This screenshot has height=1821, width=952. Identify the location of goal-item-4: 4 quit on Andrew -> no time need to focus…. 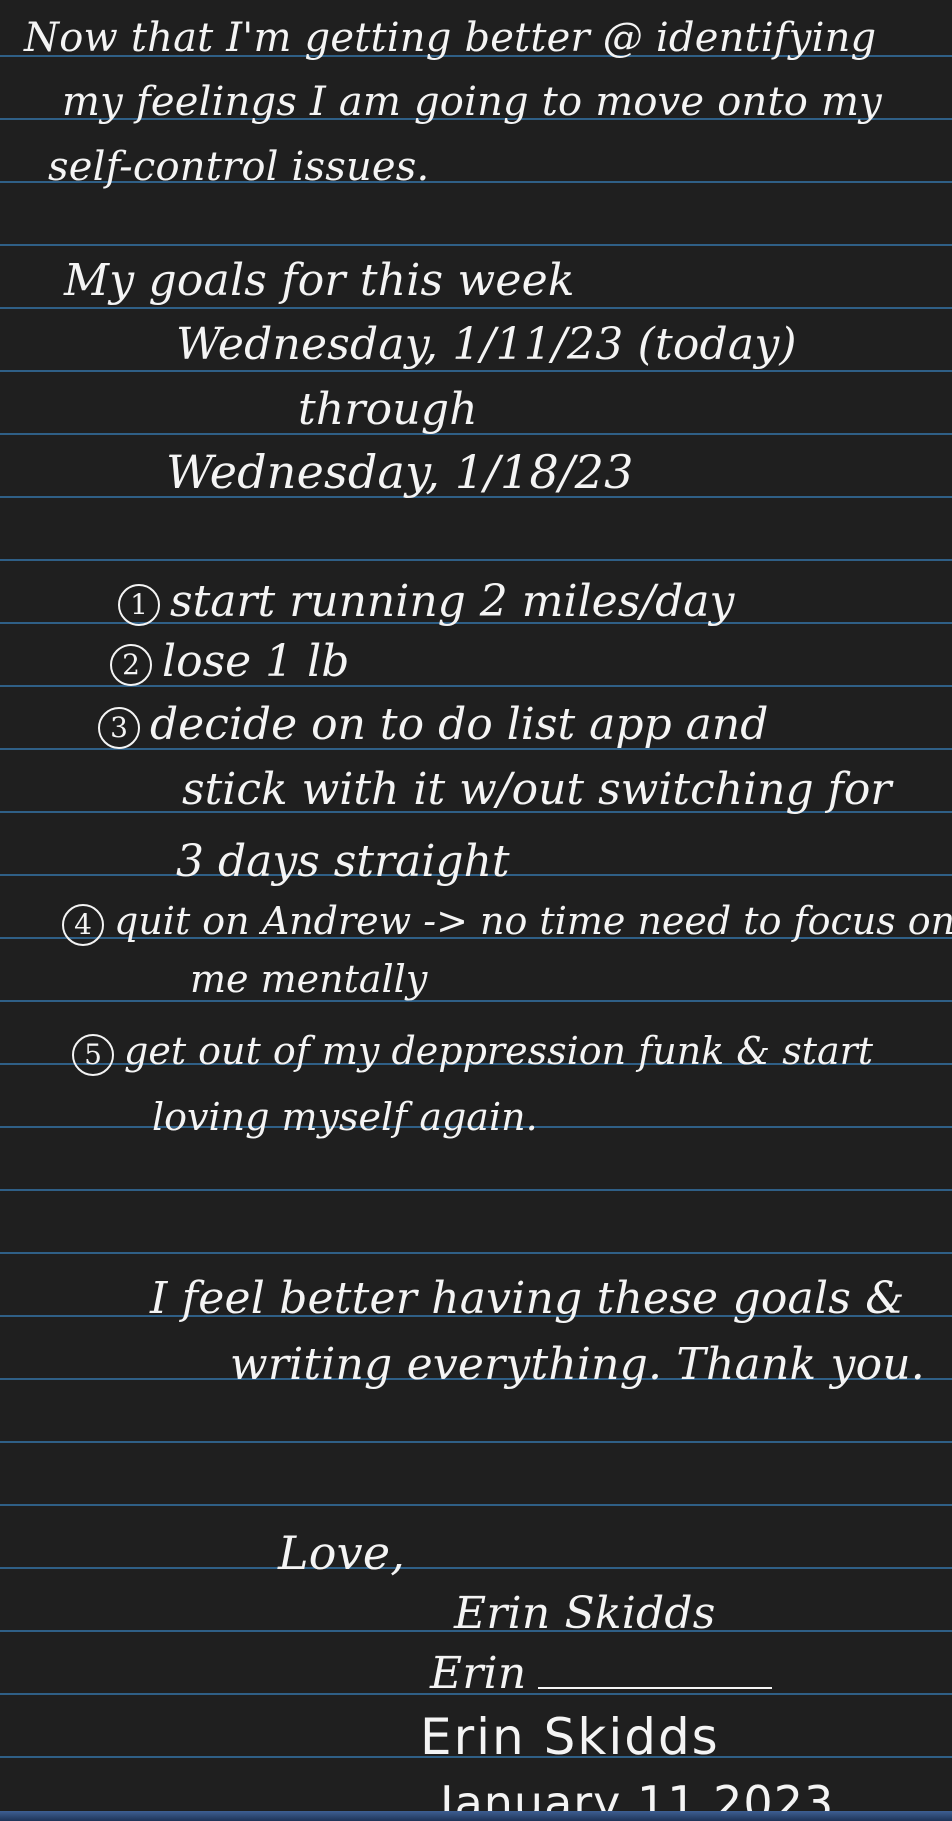
(507, 924).